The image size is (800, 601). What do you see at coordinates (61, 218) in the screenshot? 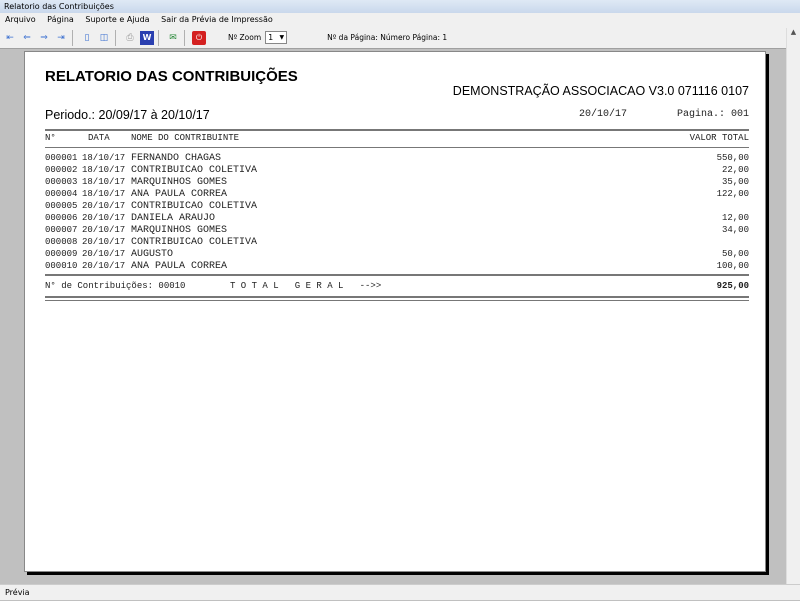
I see `row-number: 000006` at bounding box center [61, 218].